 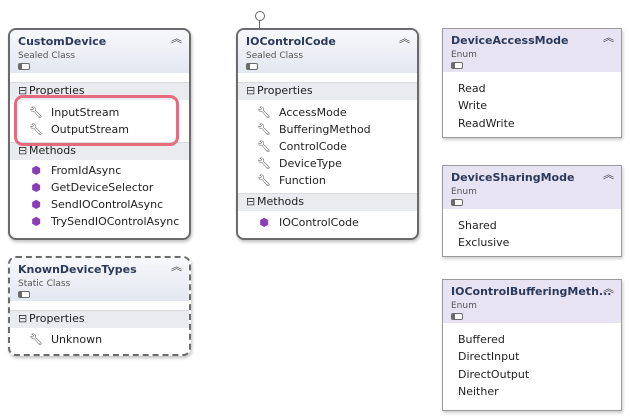 What do you see at coordinates (472, 88) in the screenshot?
I see `enum-value: Read` at bounding box center [472, 88].